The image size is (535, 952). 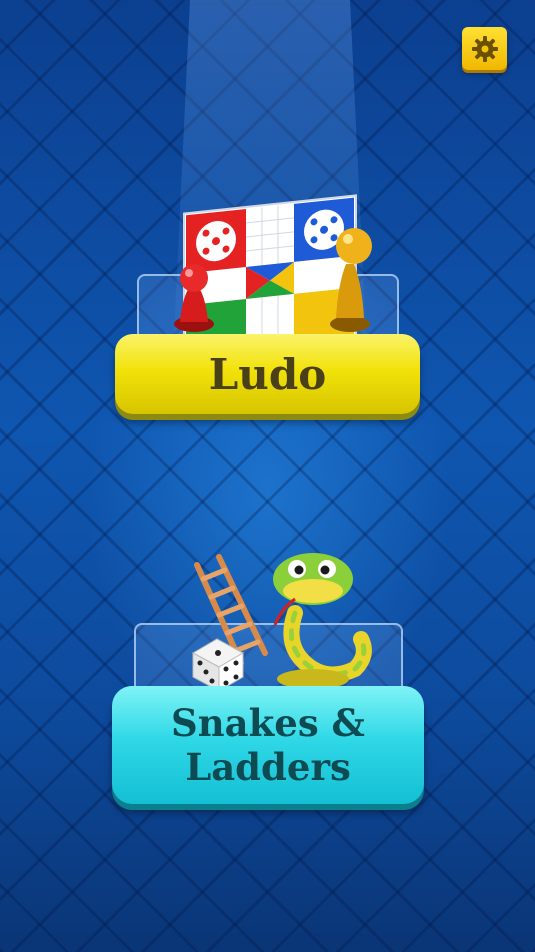 I want to click on ludo-label: Ludo, so click(x=267, y=374).